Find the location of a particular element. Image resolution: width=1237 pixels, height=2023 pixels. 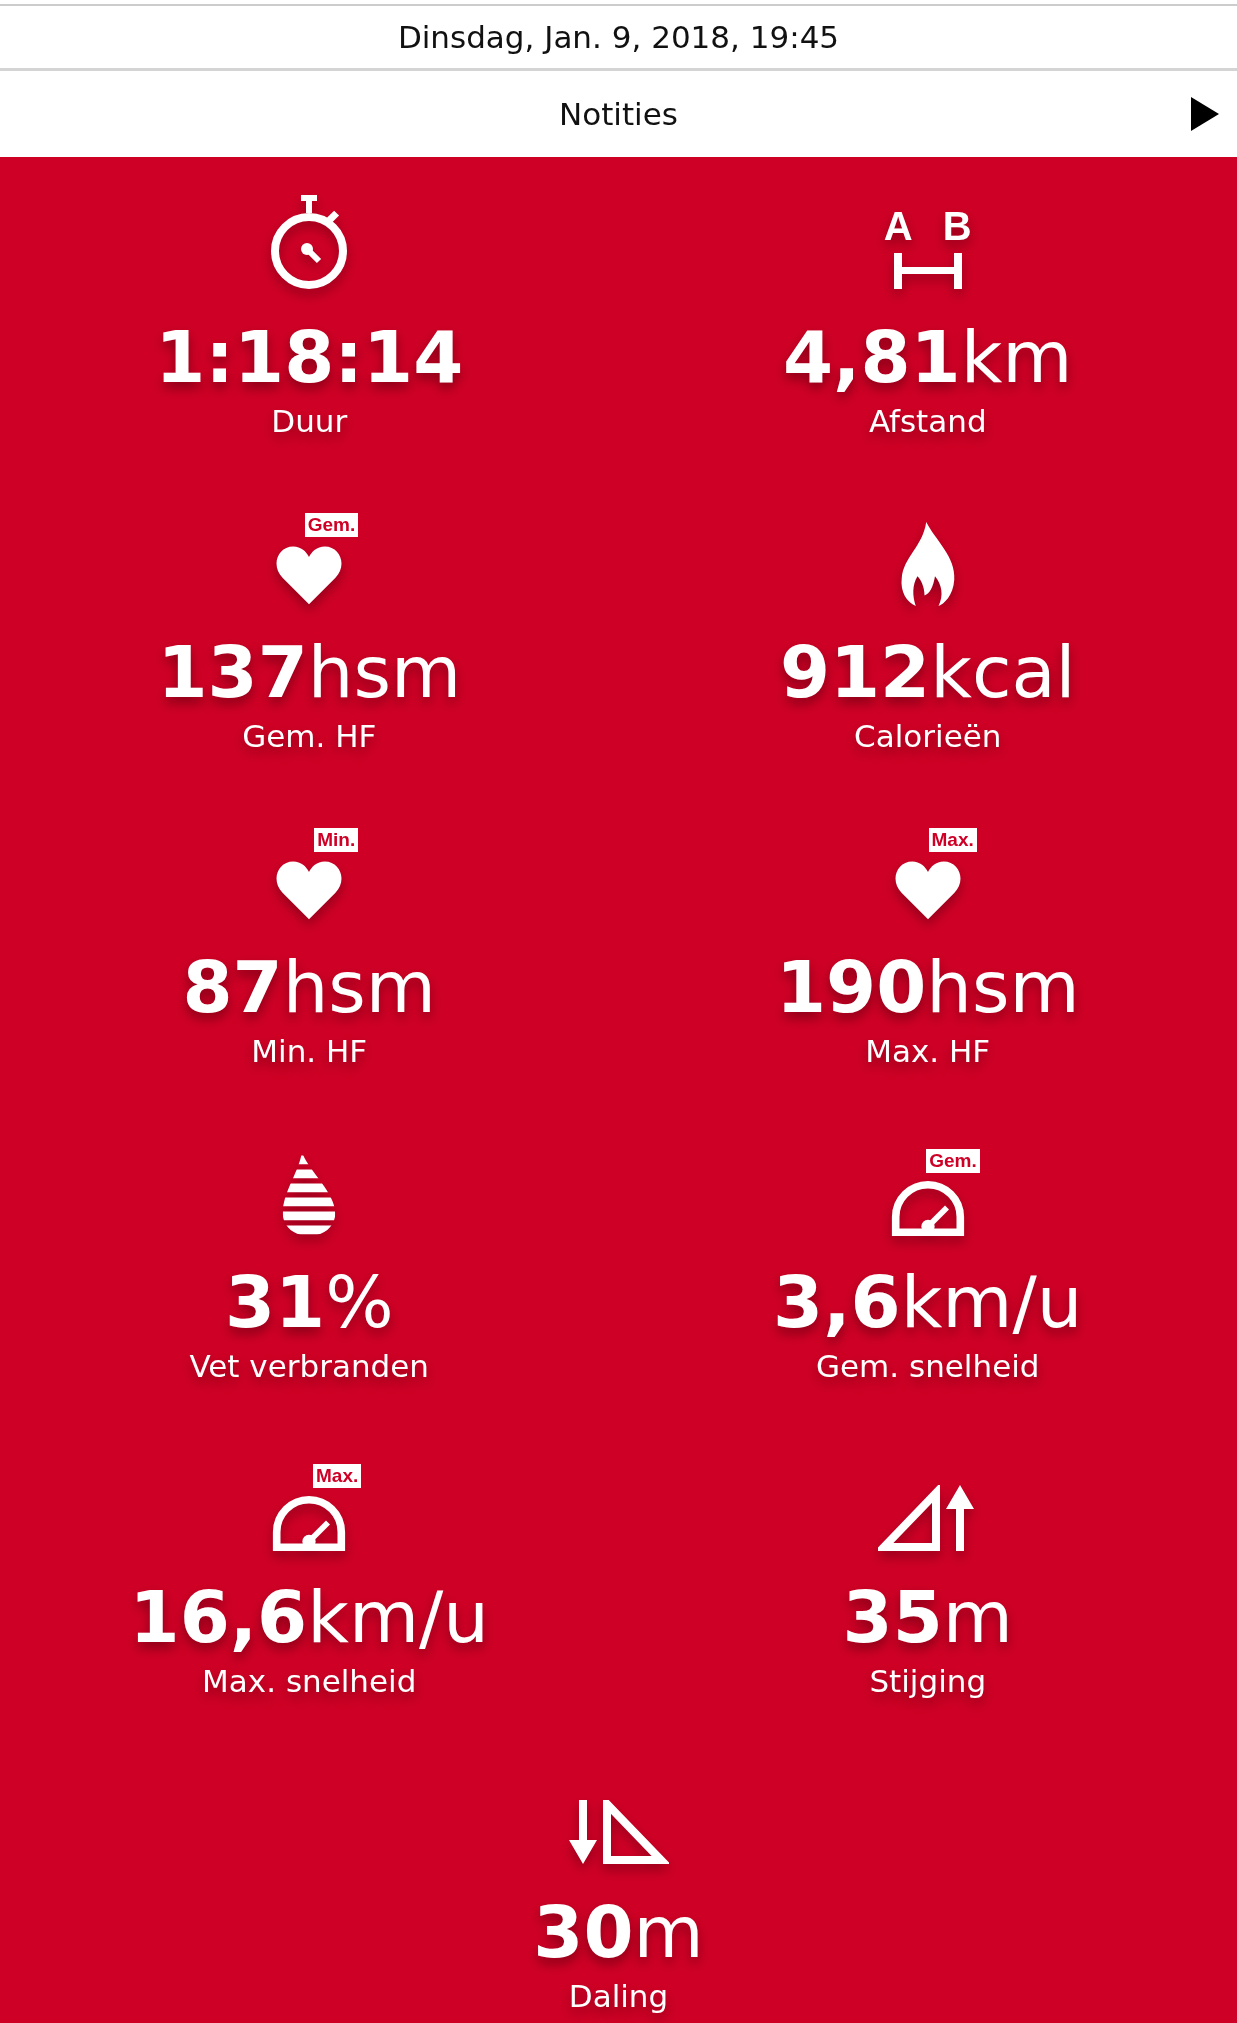

stat-value: 35m is located at coordinates (927, 1617).